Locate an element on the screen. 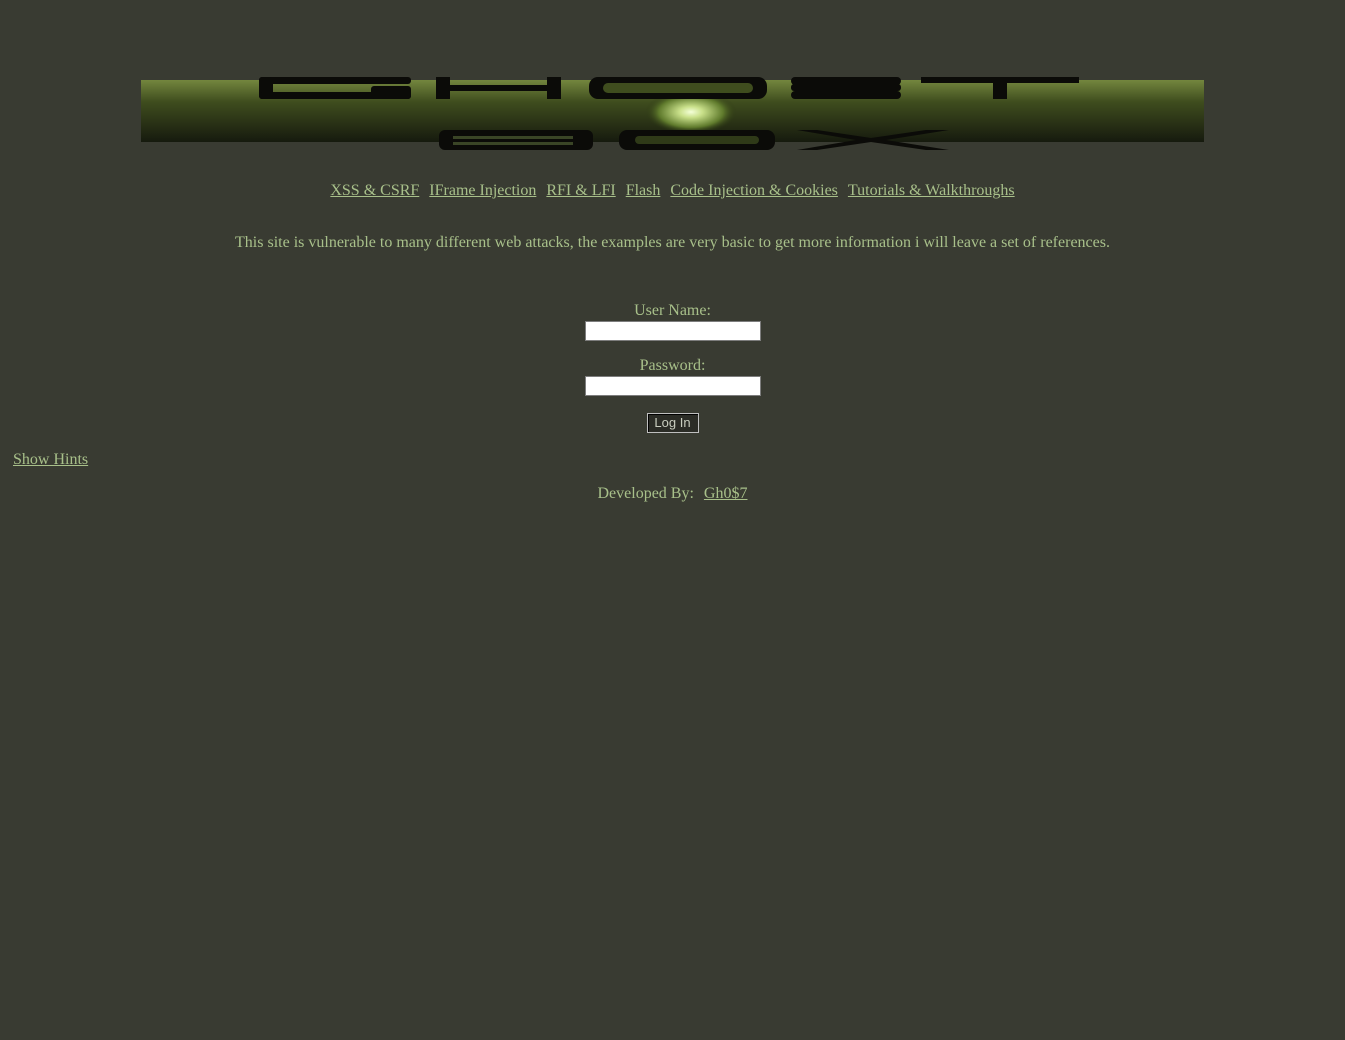 Image resolution: width=1345 pixels, height=1040 pixels. nav-link-iframe-injection: IFrame Injection is located at coordinates (482, 190).